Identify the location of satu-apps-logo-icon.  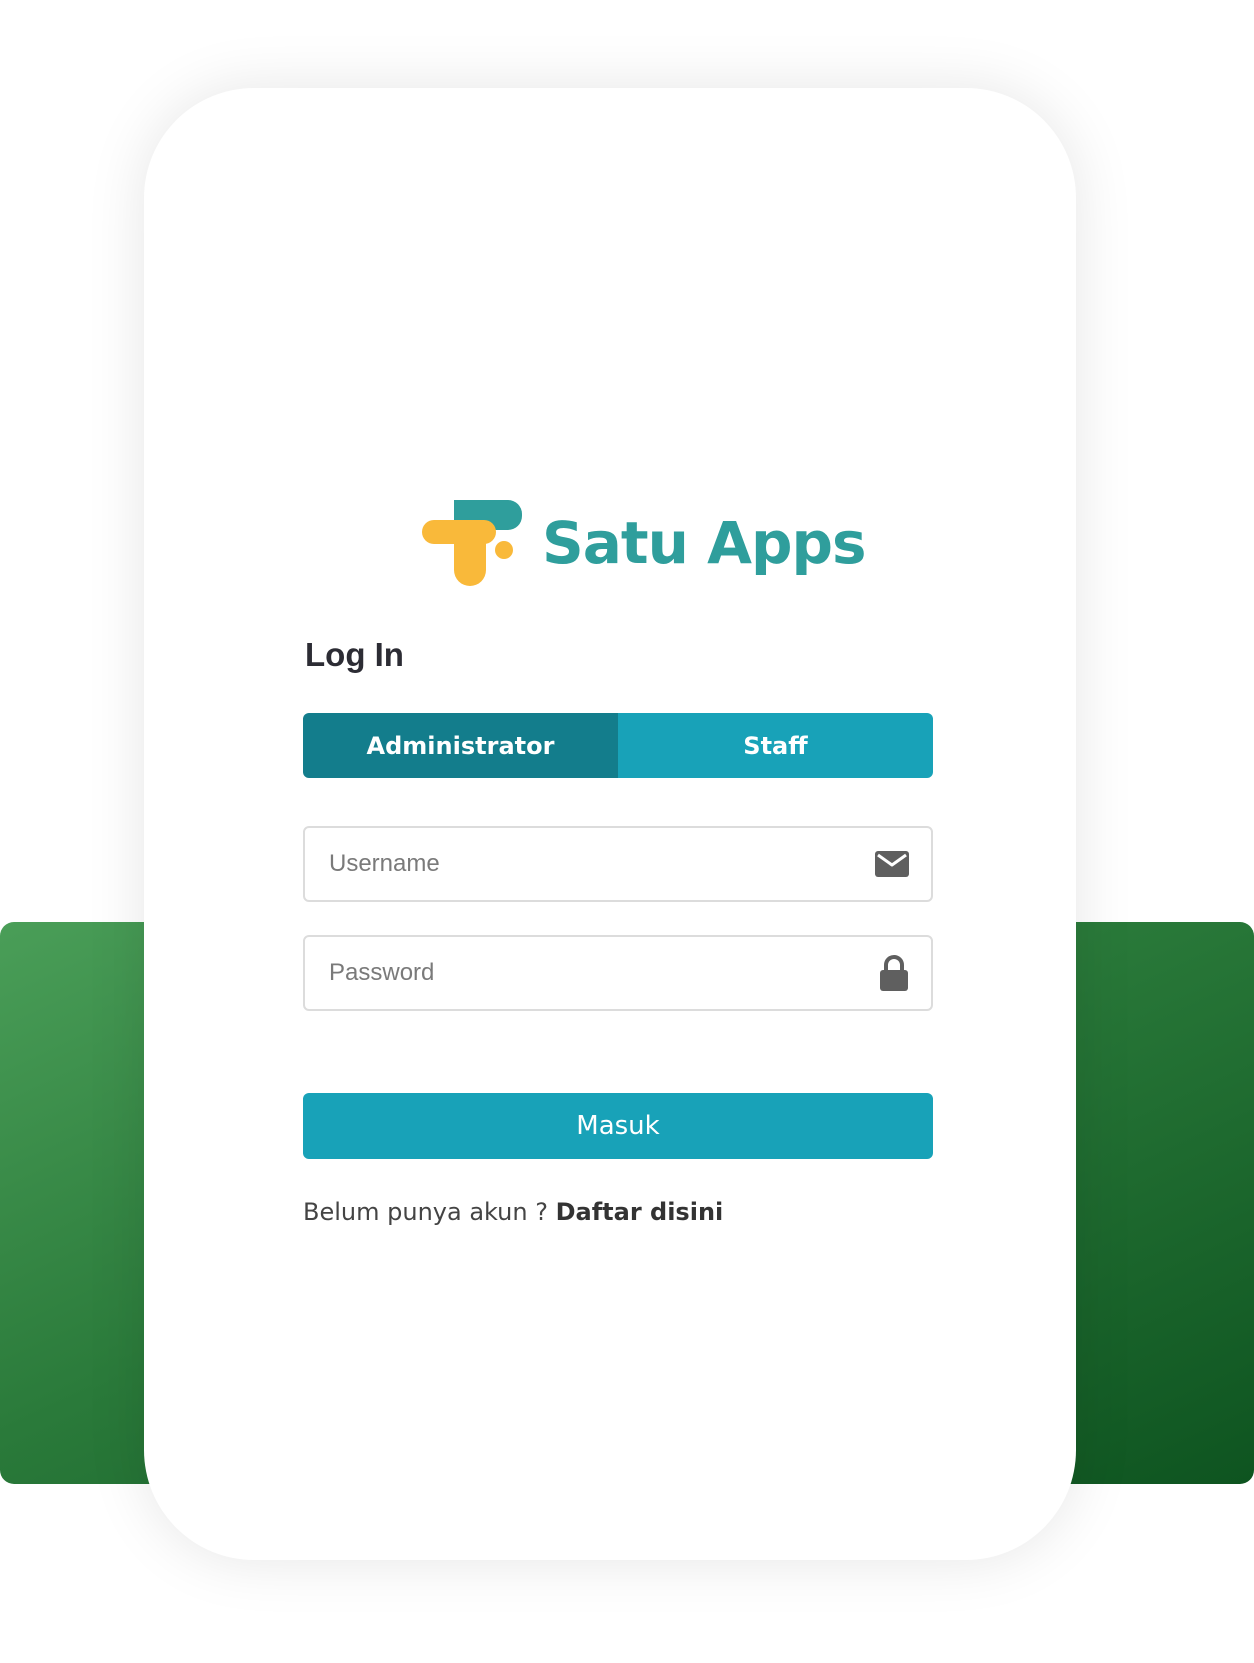
(472, 543).